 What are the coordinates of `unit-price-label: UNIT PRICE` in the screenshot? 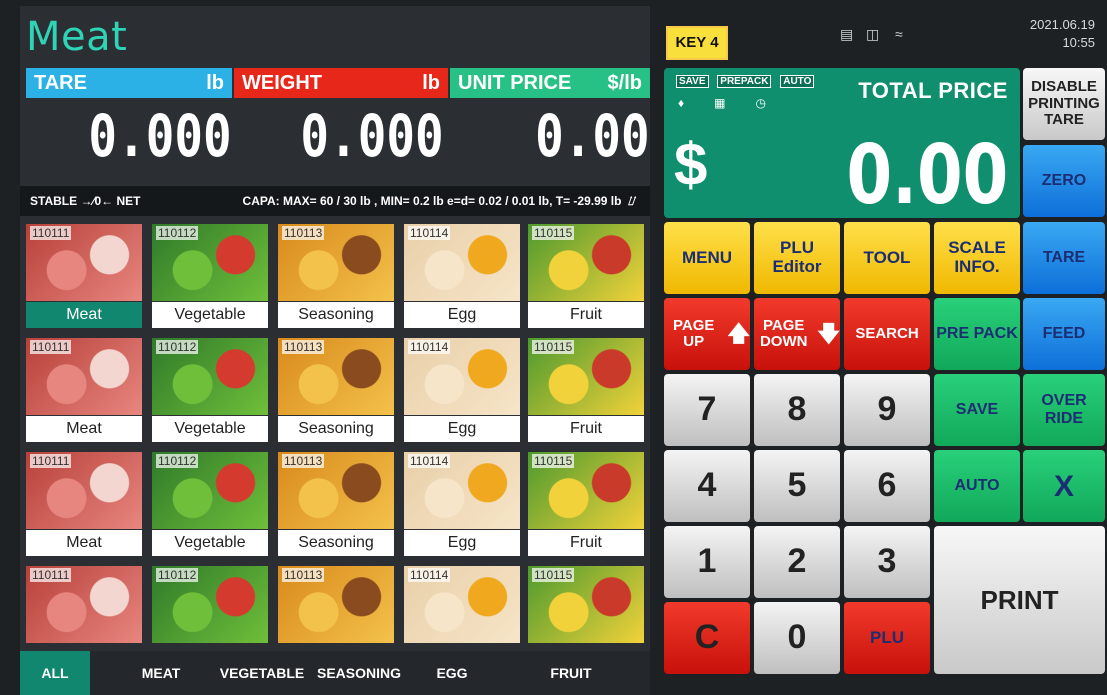 It's located at (515, 83).